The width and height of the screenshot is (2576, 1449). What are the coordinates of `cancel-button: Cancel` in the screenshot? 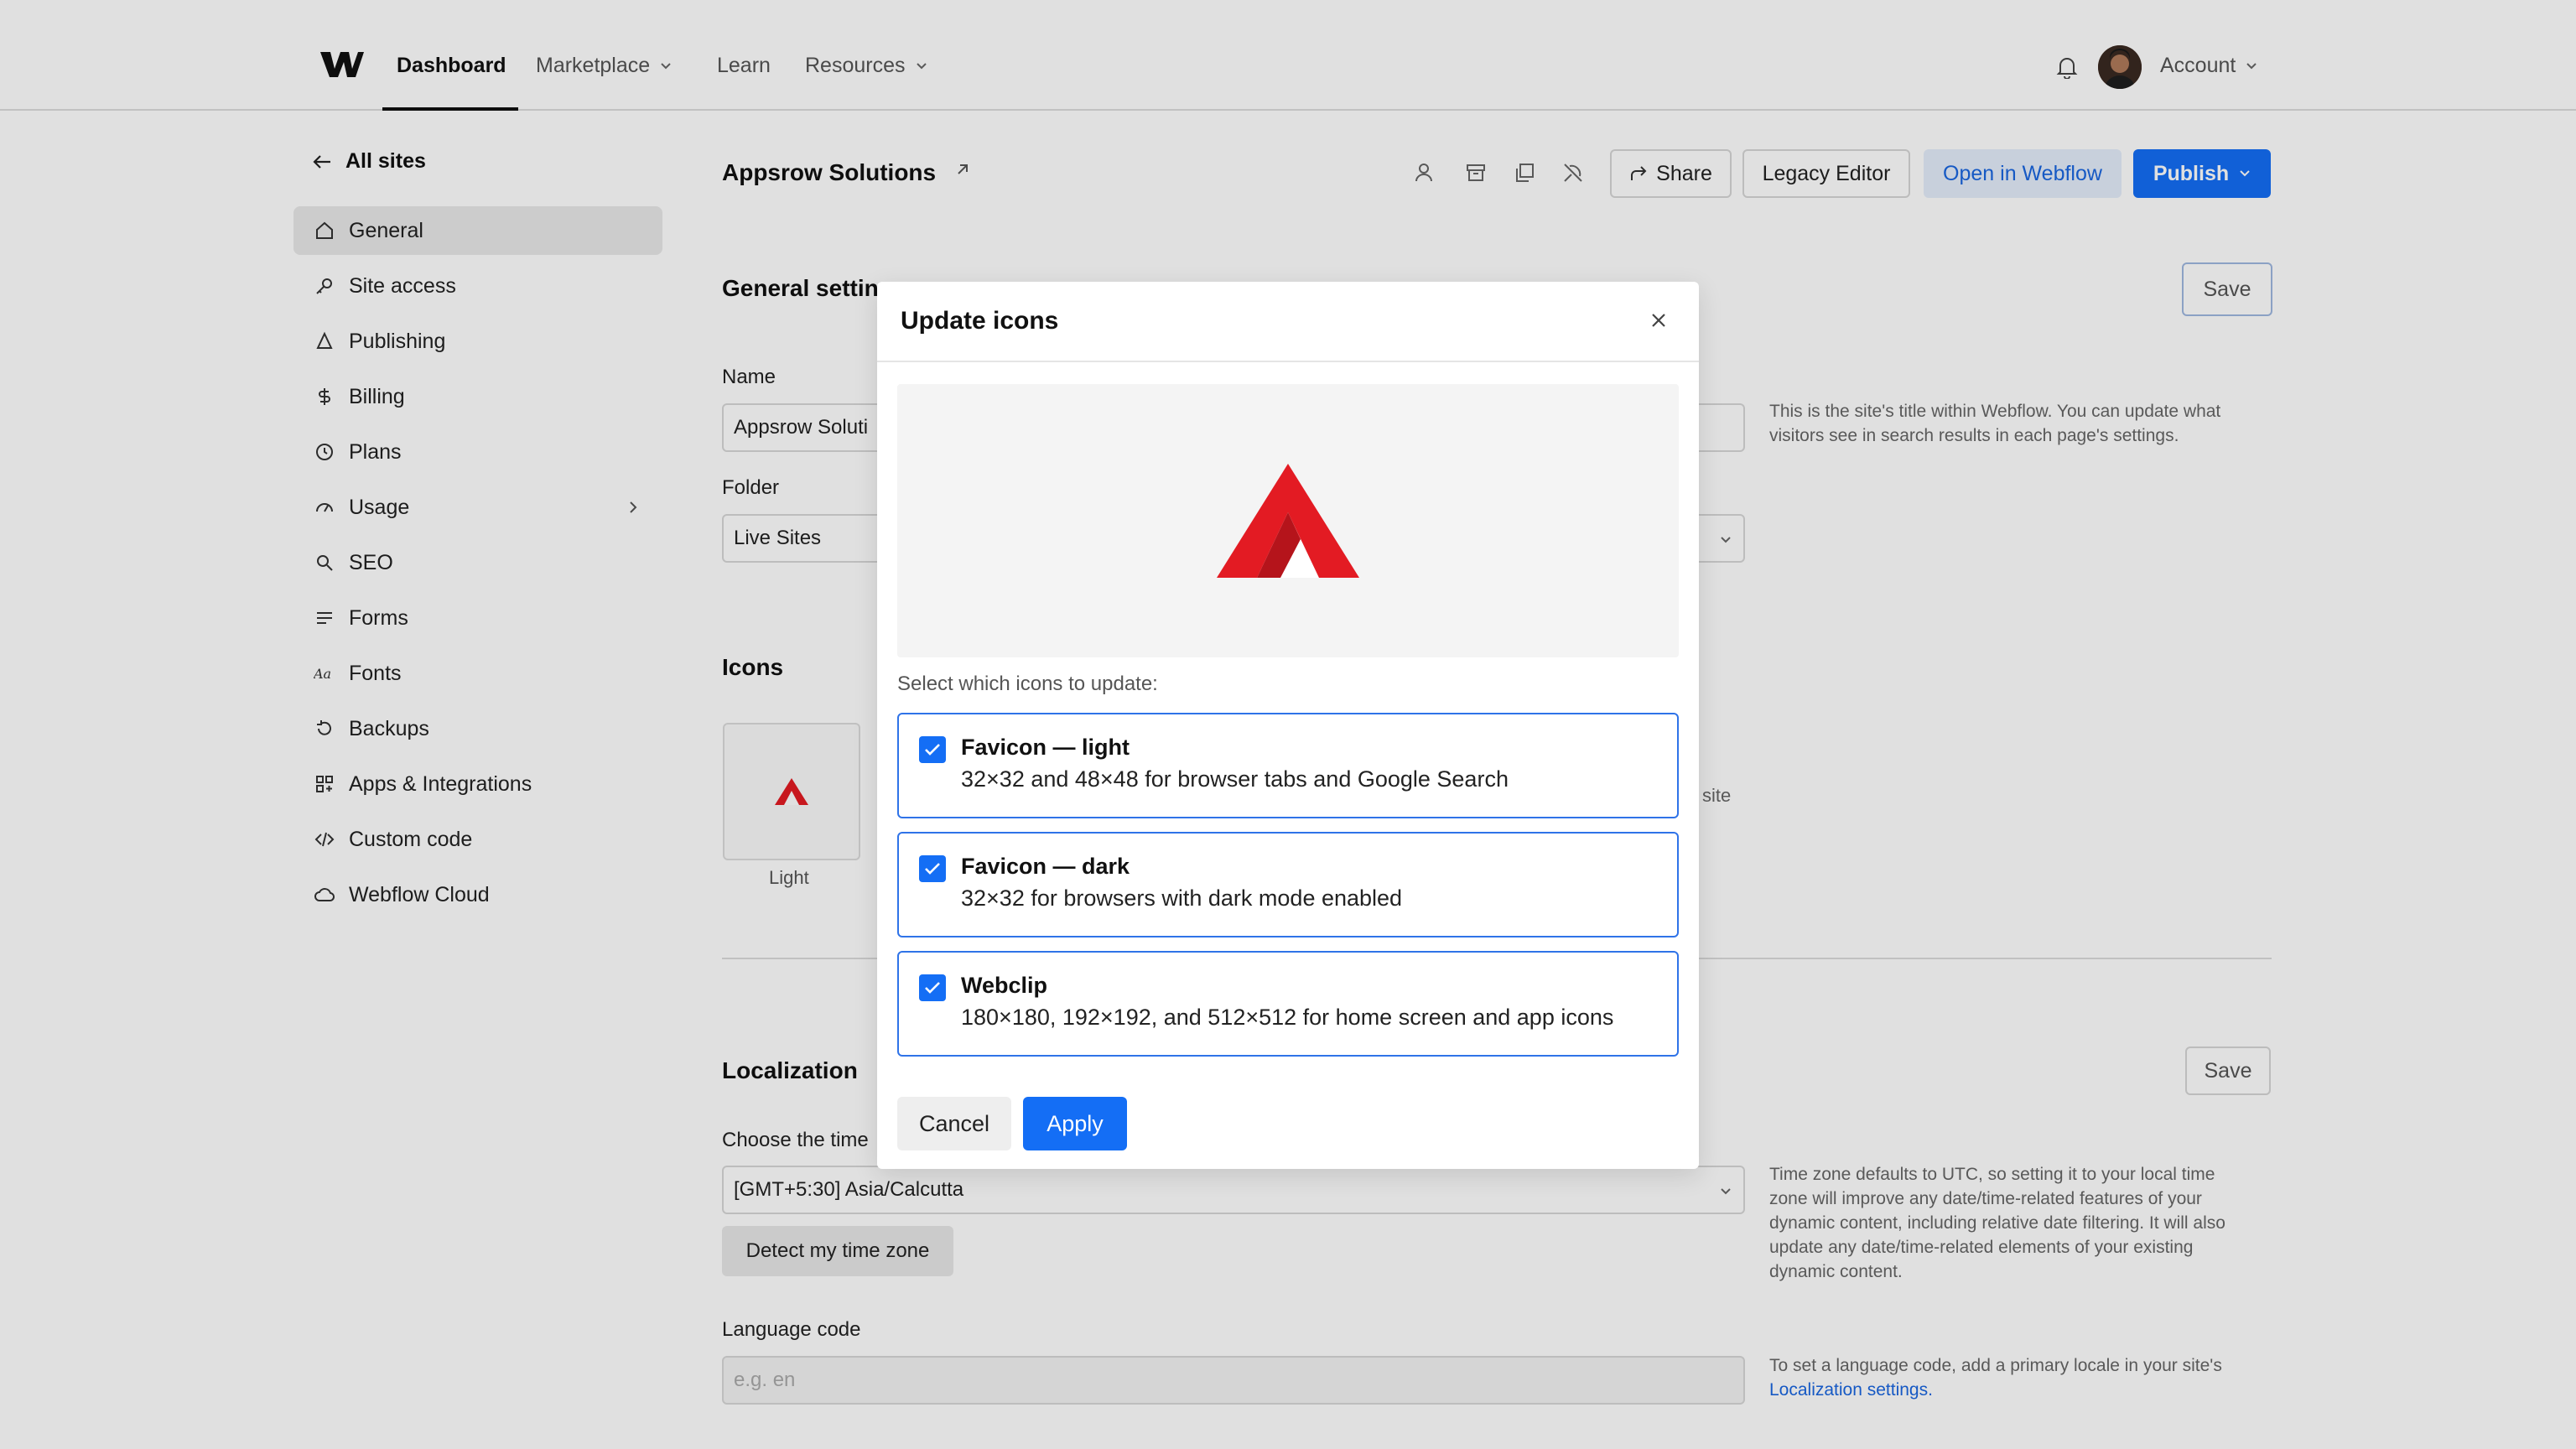 It's located at (954, 1123).